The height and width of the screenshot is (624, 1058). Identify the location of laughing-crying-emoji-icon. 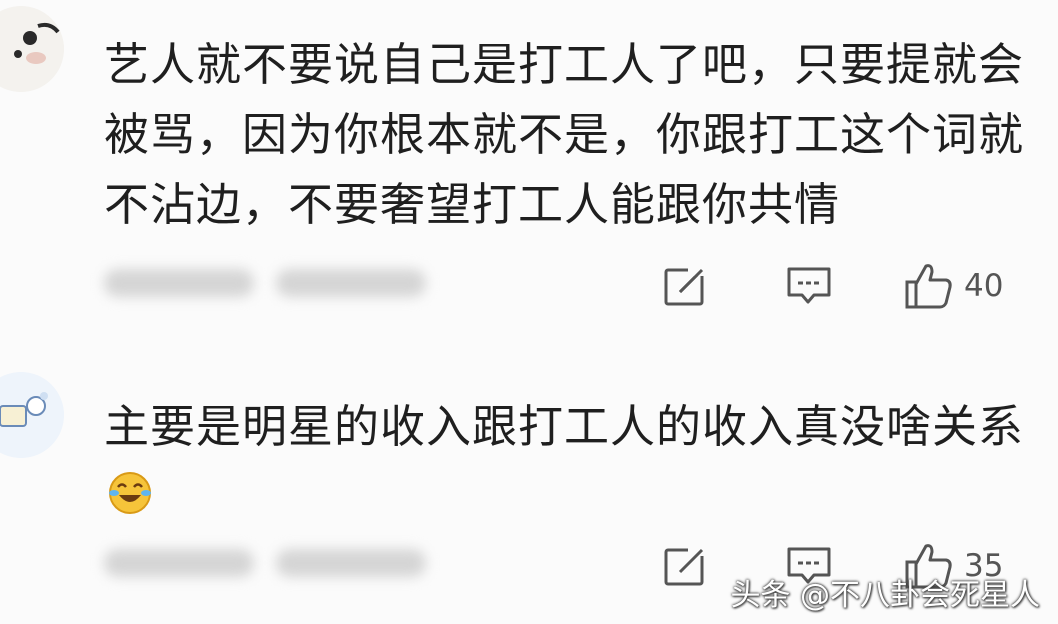
(130, 500).